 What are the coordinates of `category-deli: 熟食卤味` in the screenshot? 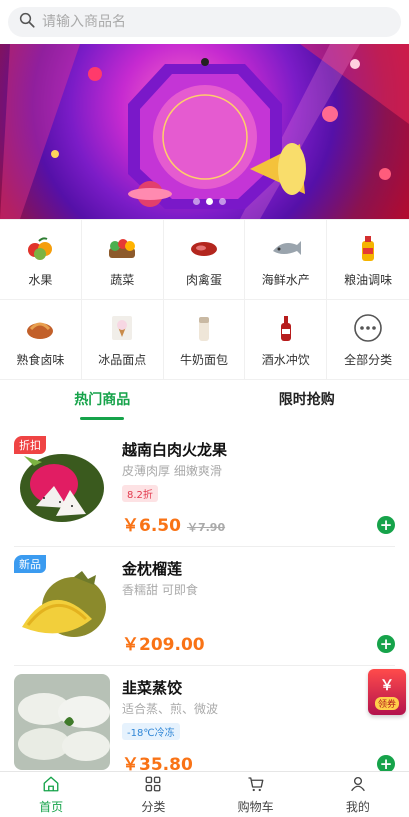 It's located at (41, 340).